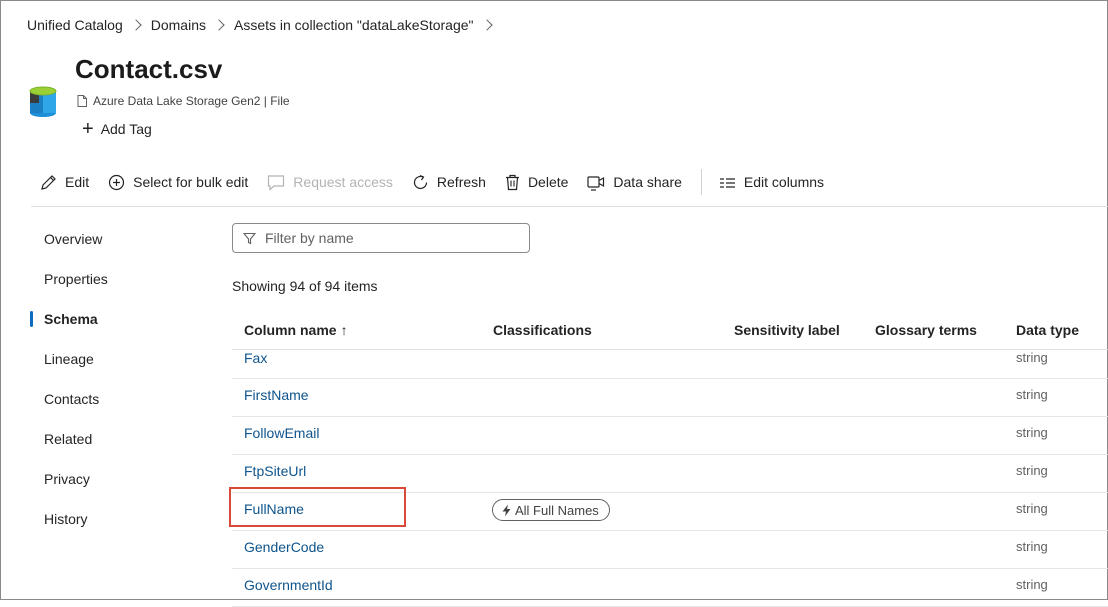 This screenshot has width=1108, height=607. I want to click on classification-chip: All Full Names, so click(551, 510).